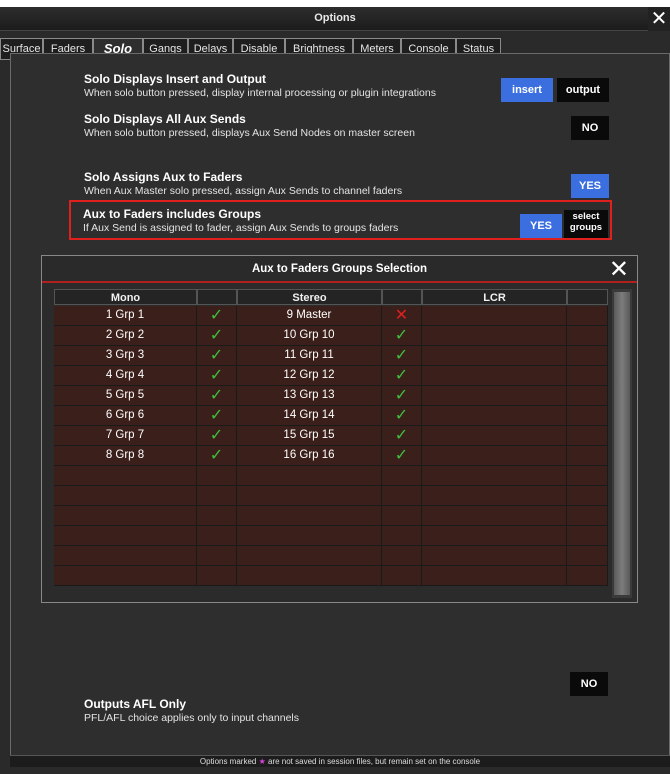 Image resolution: width=670 pixels, height=774 pixels. Describe the element at coordinates (175, 79) in the screenshot. I see `option-title: Solo Displays Insert and Output` at that location.